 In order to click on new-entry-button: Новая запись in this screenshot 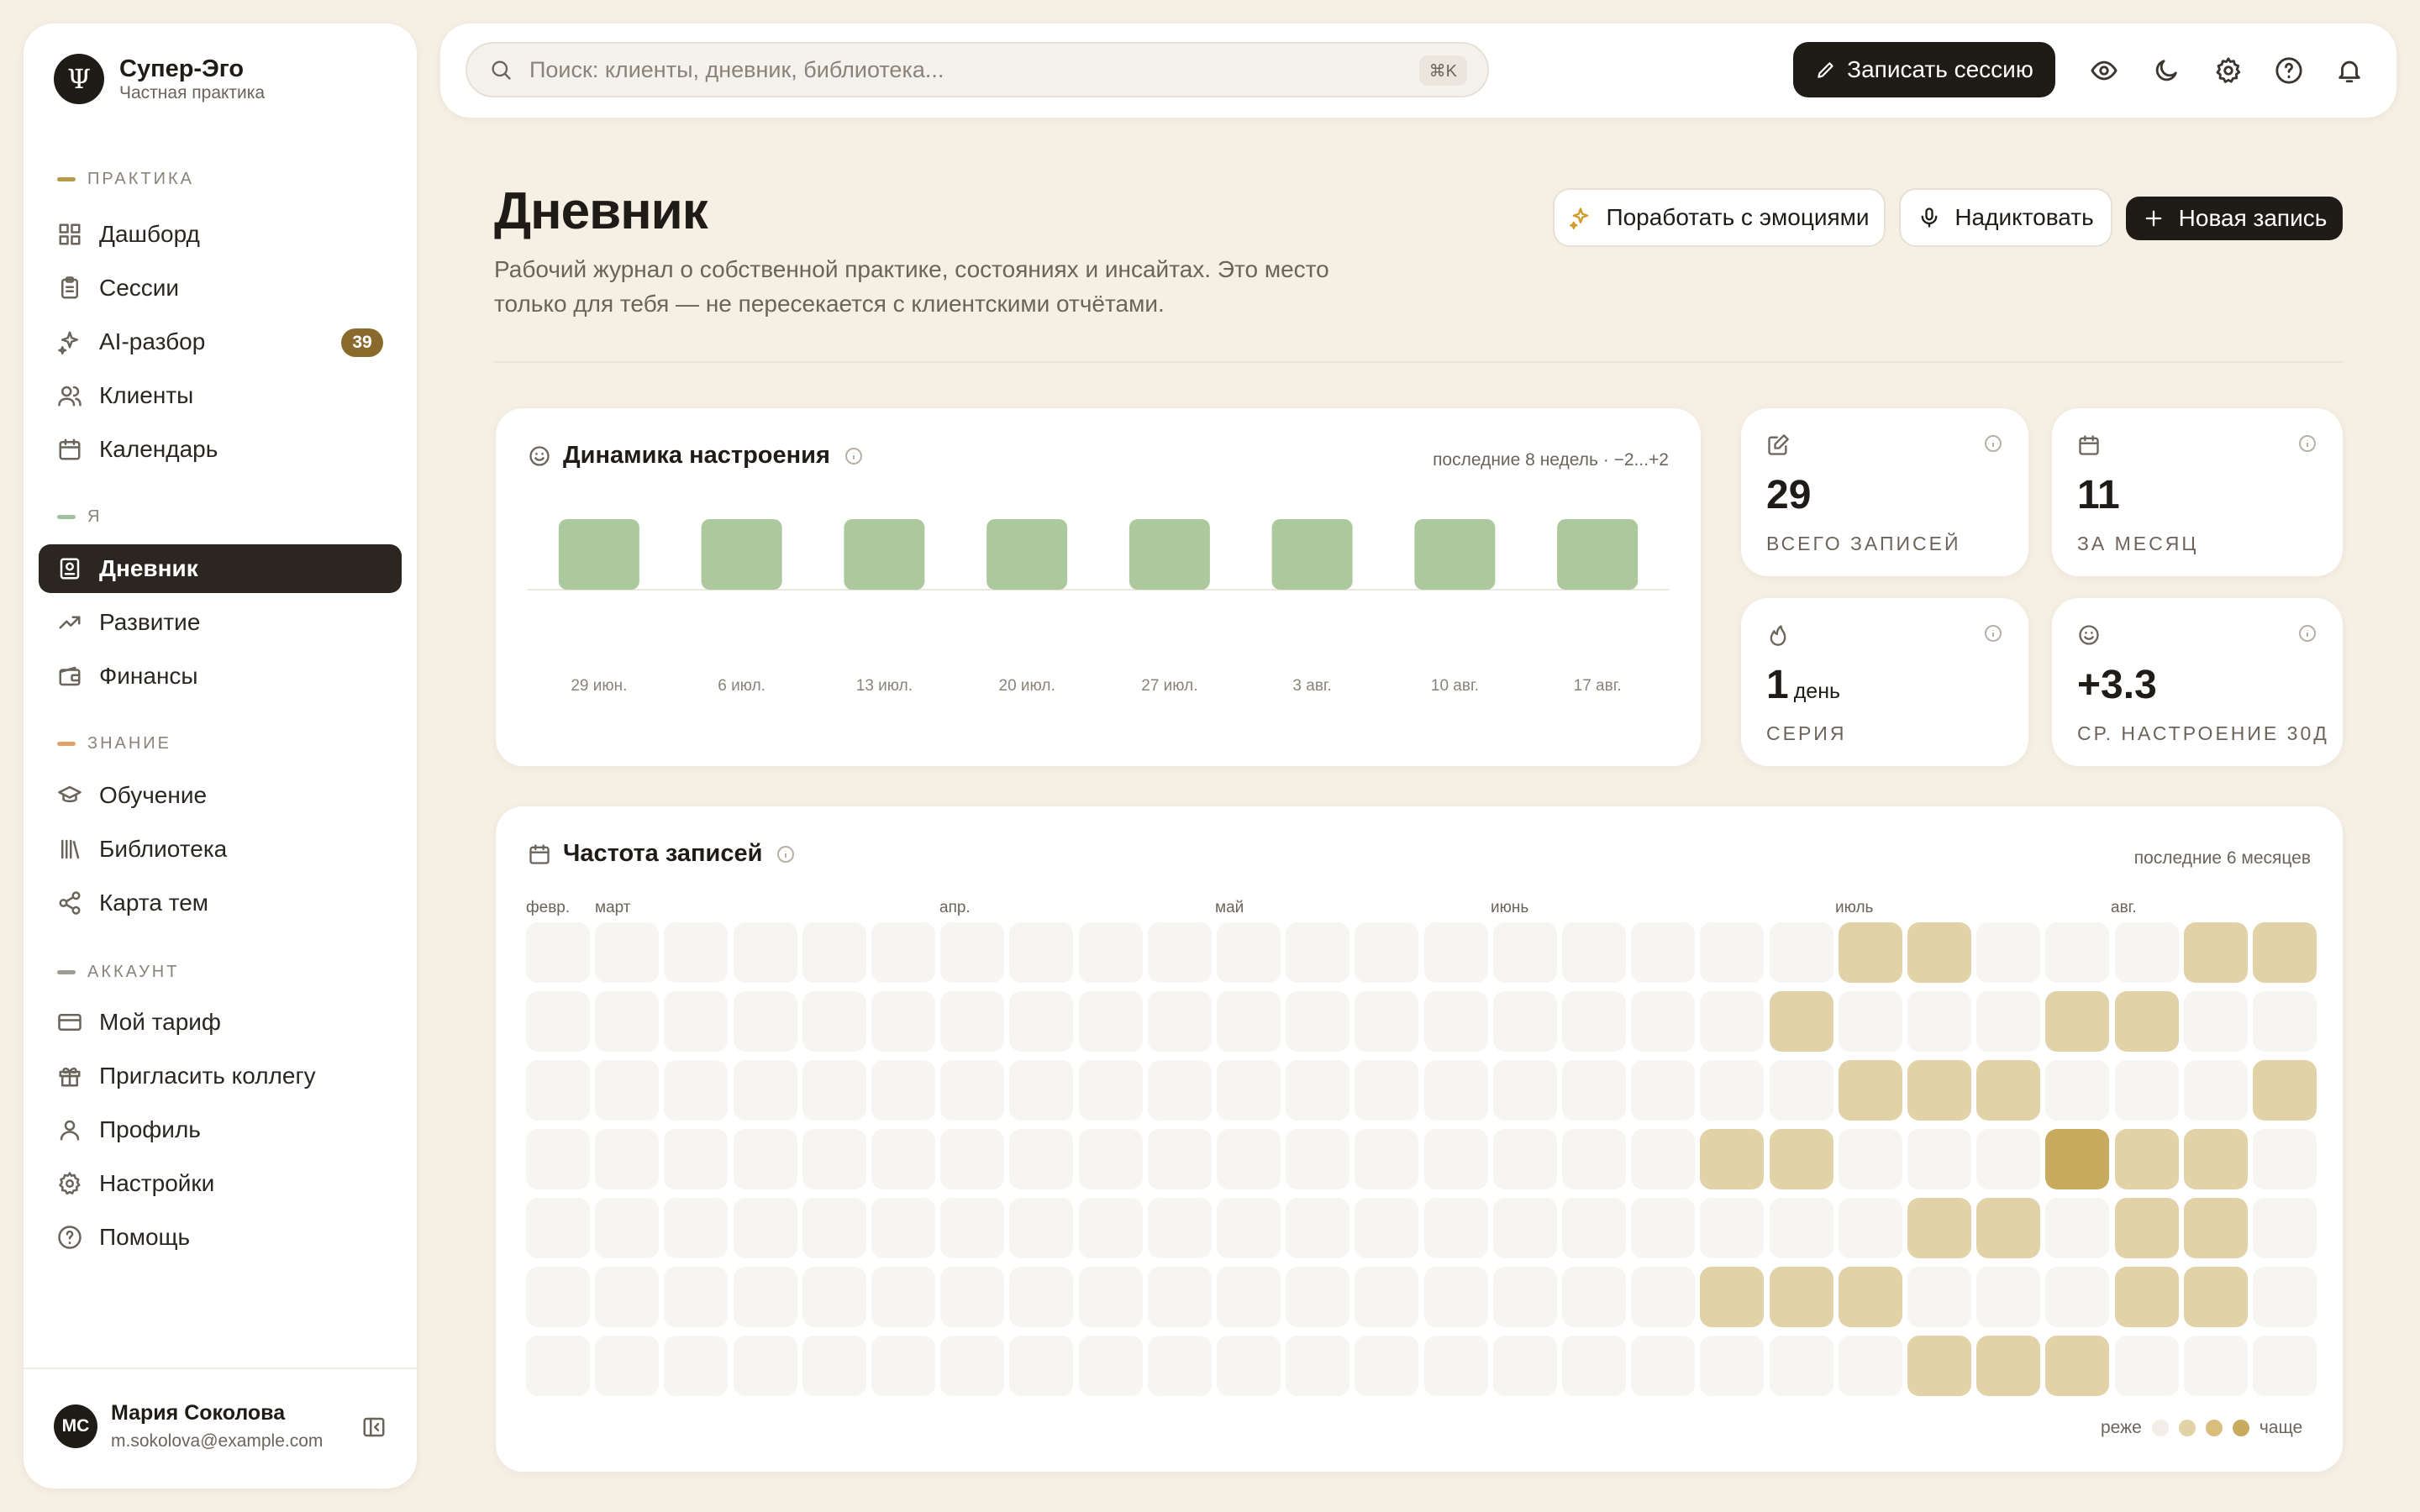, I will do `click(2234, 218)`.